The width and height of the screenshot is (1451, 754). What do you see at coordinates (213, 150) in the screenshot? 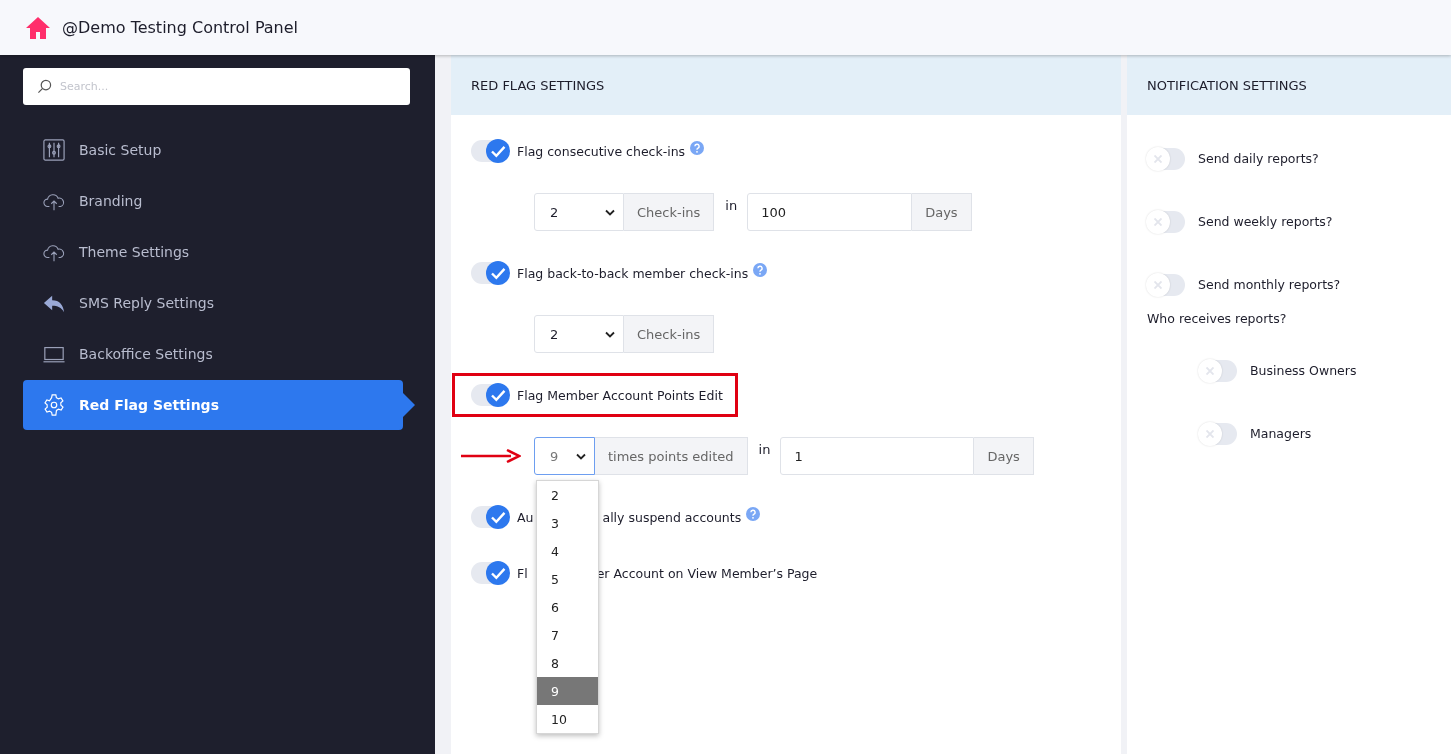
I see `sidebar-item: Basic Setup` at bounding box center [213, 150].